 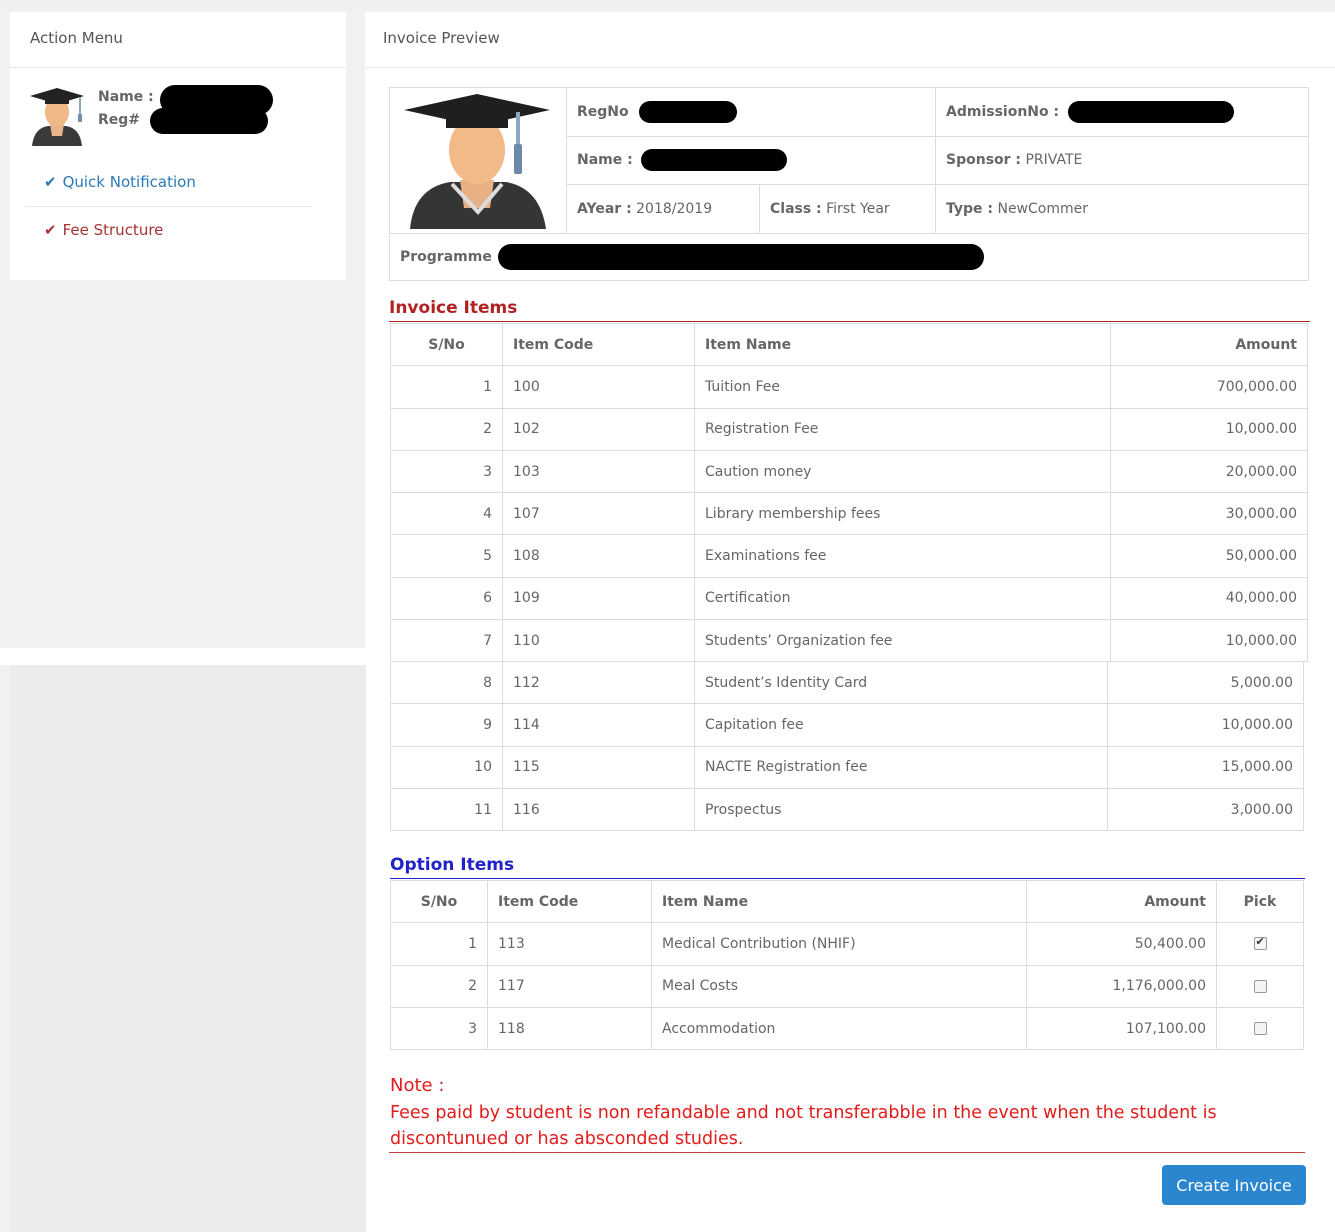 I want to click on cell-item-name: Tuition Fee, so click(x=902, y=387).